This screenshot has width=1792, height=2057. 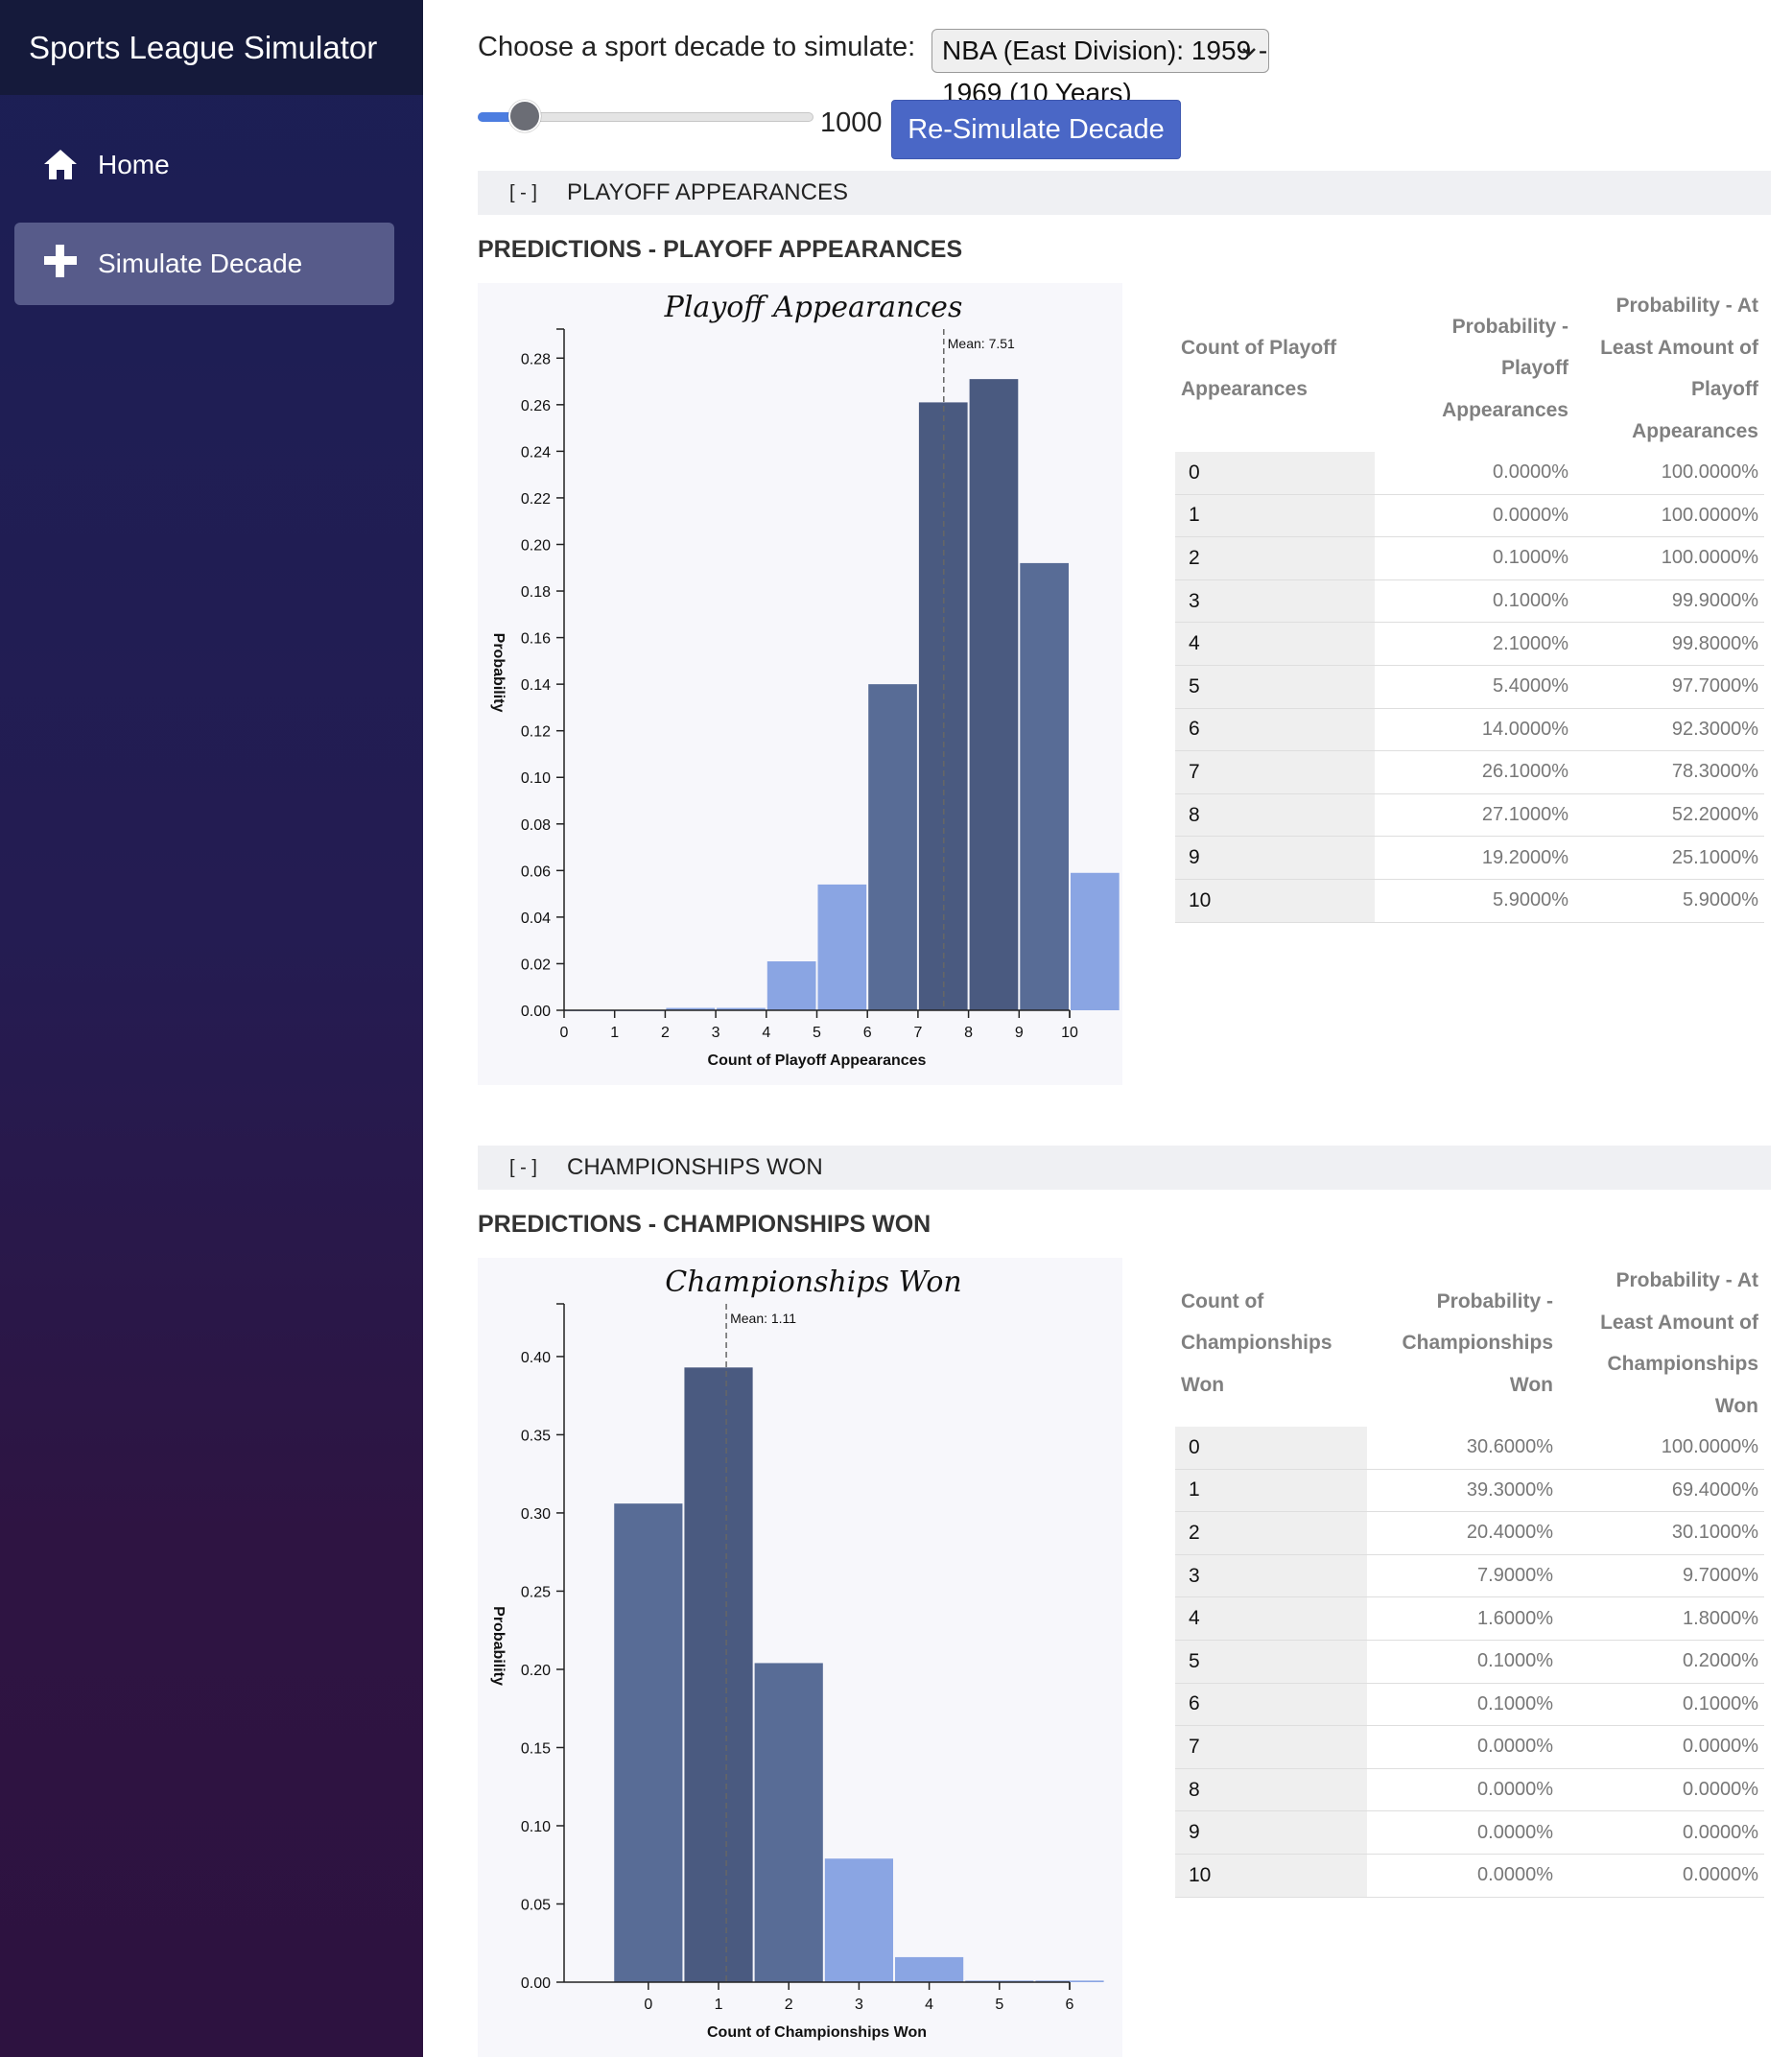 What do you see at coordinates (1505, 368) in the screenshot?
I see `table-header: Probability - Playoff Appearances` at bounding box center [1505, 368].